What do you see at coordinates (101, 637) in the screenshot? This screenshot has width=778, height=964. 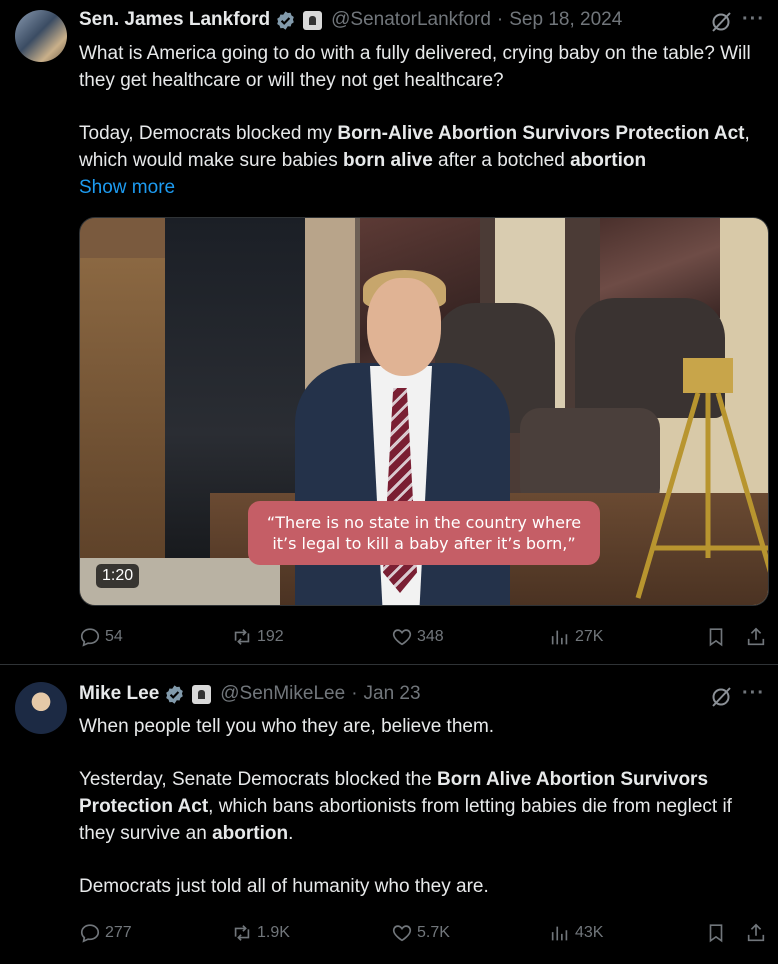 I see `reply-button: 54` at bounding box center [101, 637].